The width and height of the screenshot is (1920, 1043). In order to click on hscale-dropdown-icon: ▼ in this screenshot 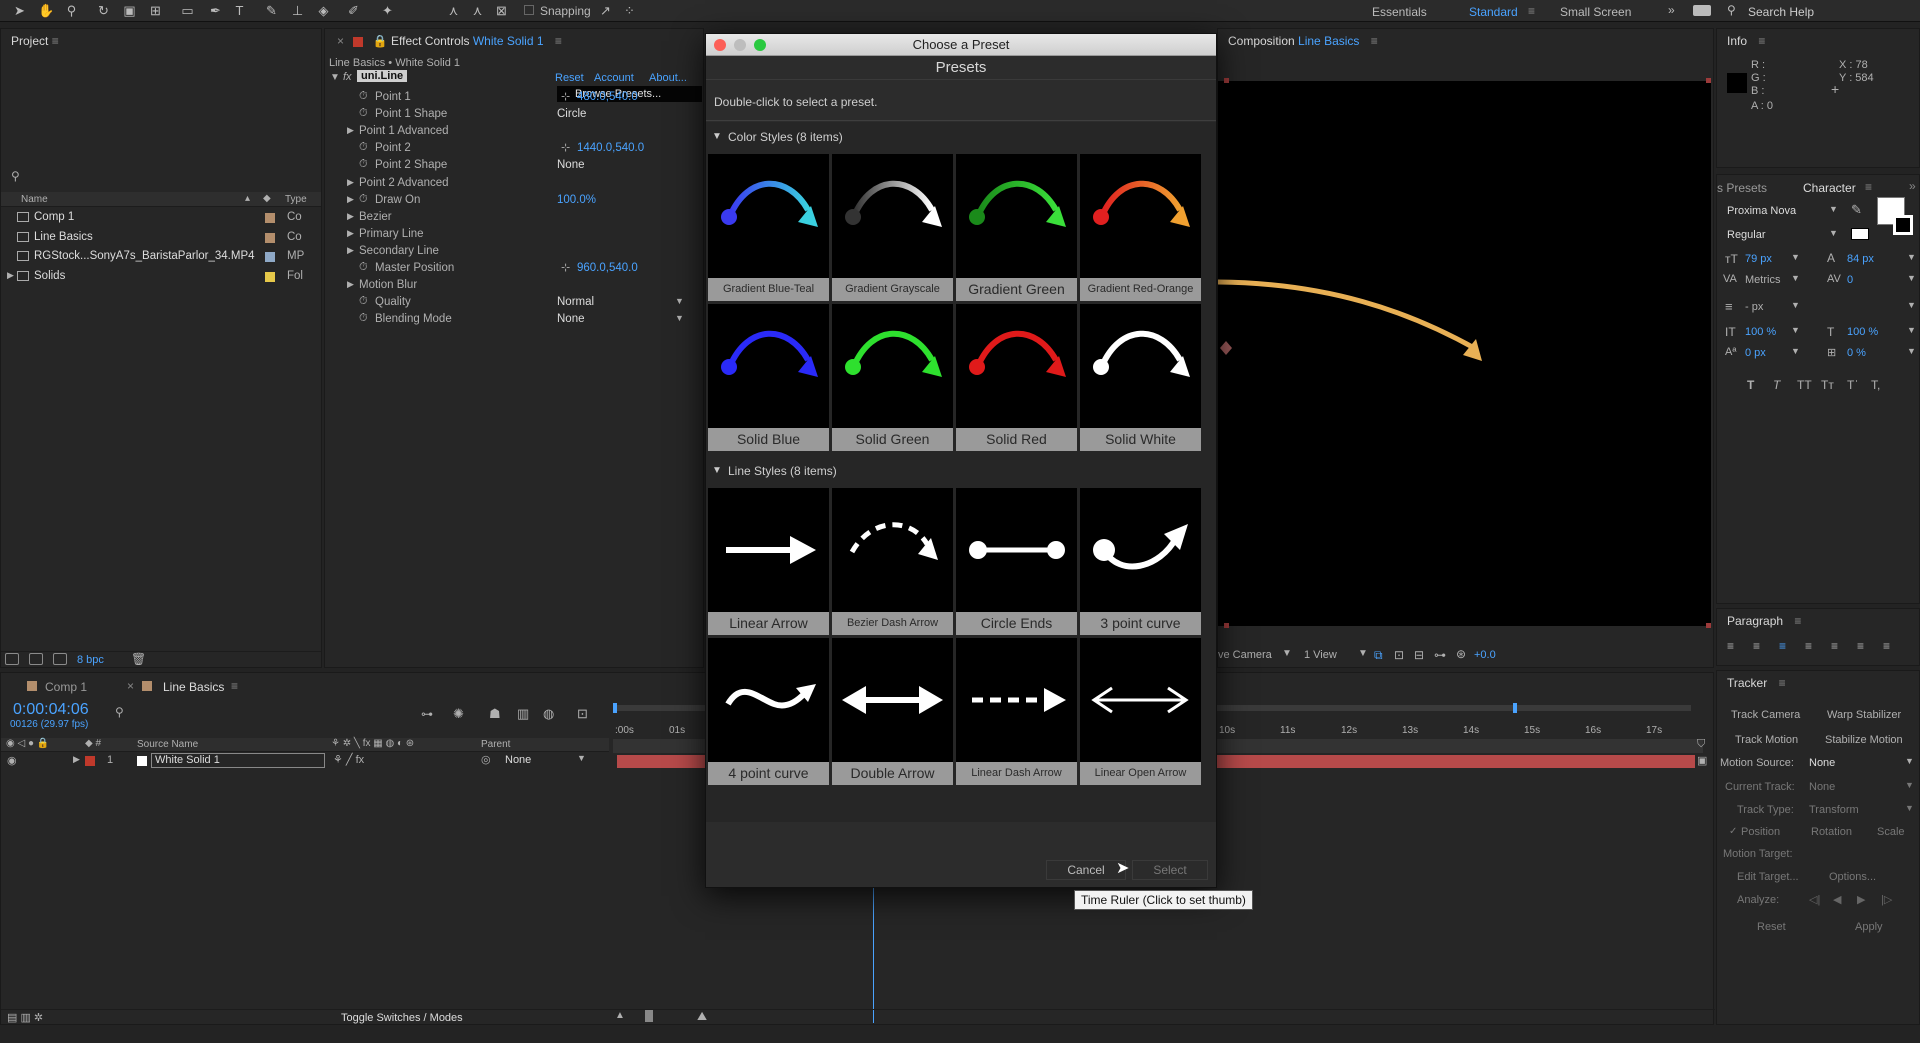, I will do `click(1911, 330)`.